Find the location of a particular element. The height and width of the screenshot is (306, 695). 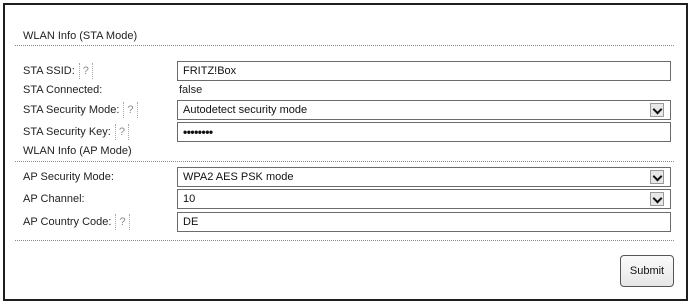

sta-security-mode-label: STA Security Mode:? is located at coordinates (80, 110).